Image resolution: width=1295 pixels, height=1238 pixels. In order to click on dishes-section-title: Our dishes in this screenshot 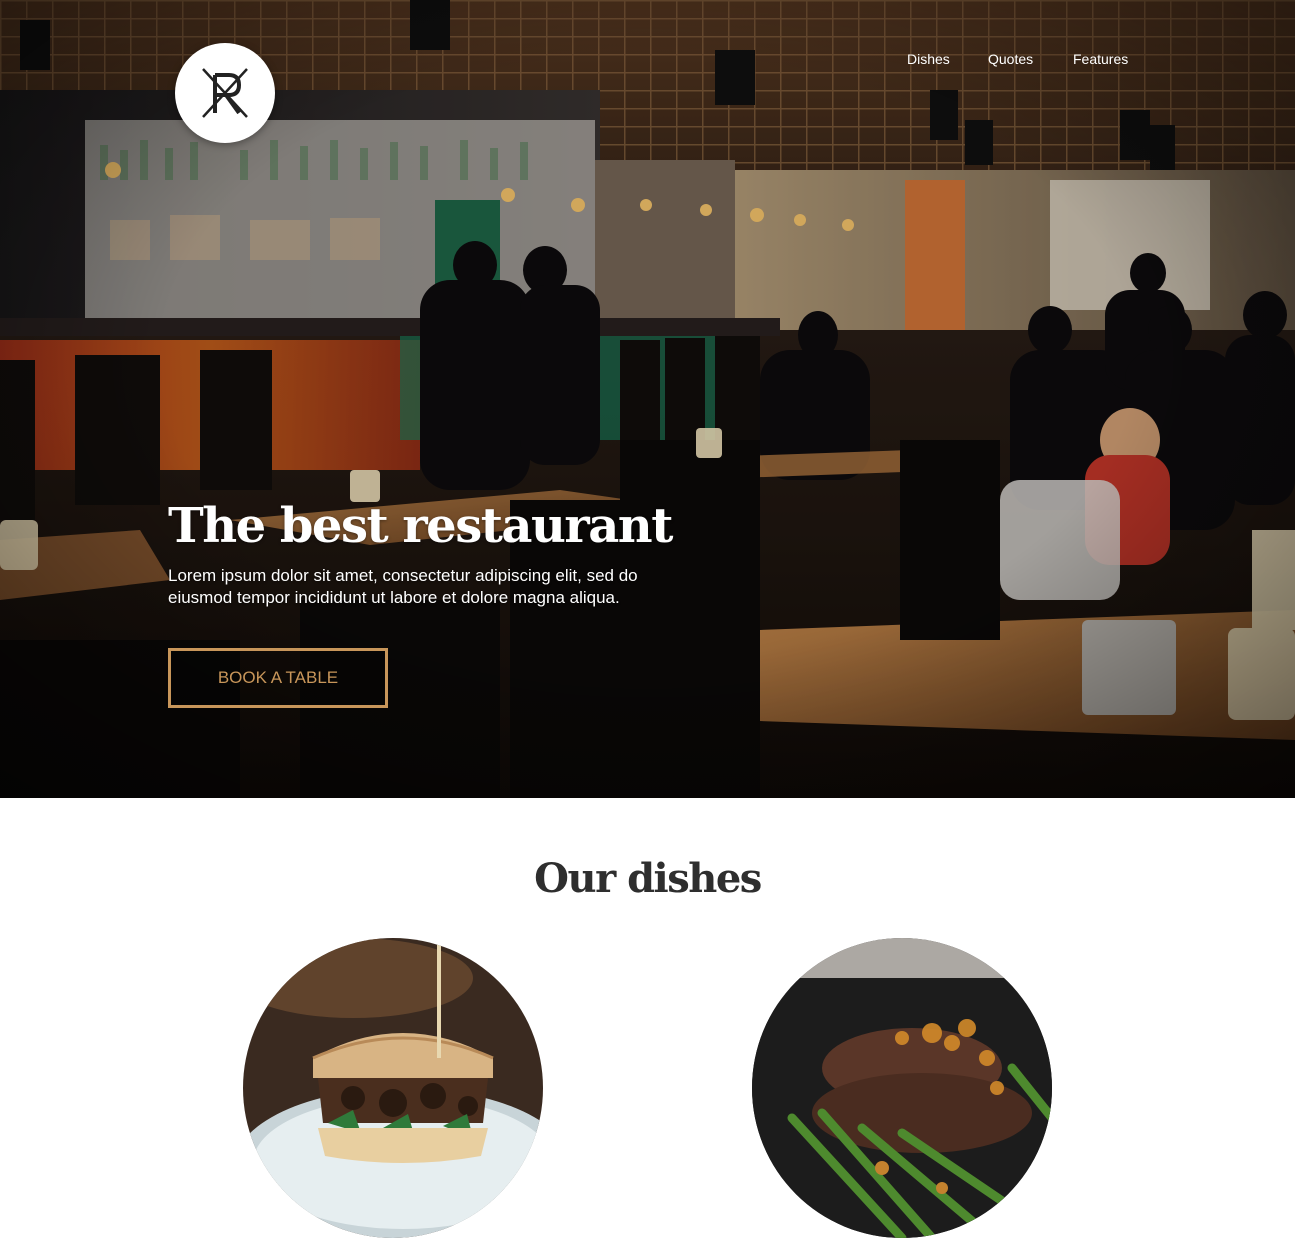, I will do `click(648, 878)`.